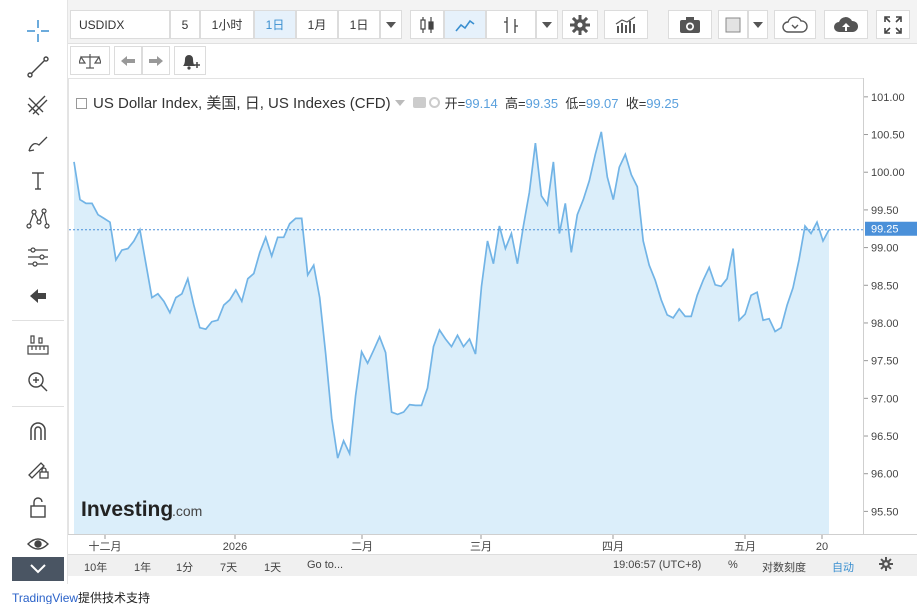  I want to click on range-7d-button: 7天, so click(228, 567).